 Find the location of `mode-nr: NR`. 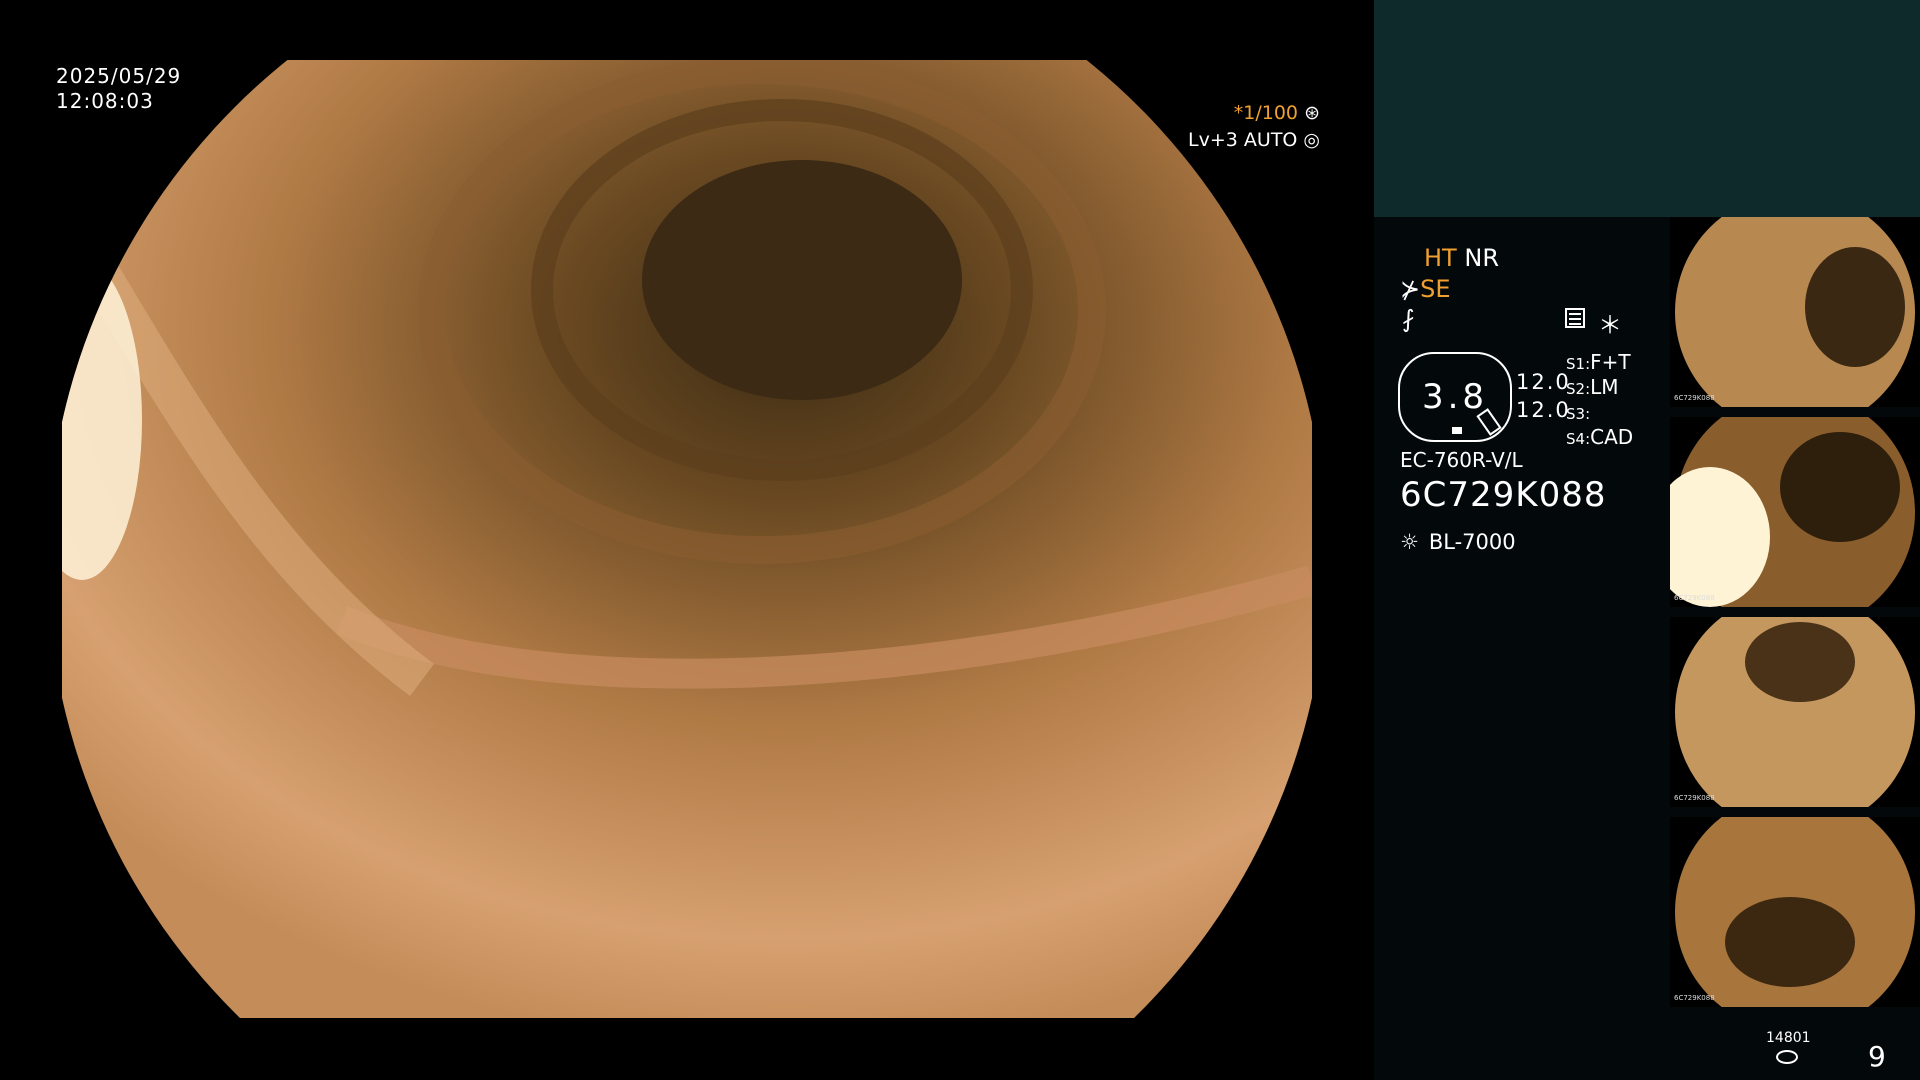

mode-nr: NR is located at coordinates (1481, 258).